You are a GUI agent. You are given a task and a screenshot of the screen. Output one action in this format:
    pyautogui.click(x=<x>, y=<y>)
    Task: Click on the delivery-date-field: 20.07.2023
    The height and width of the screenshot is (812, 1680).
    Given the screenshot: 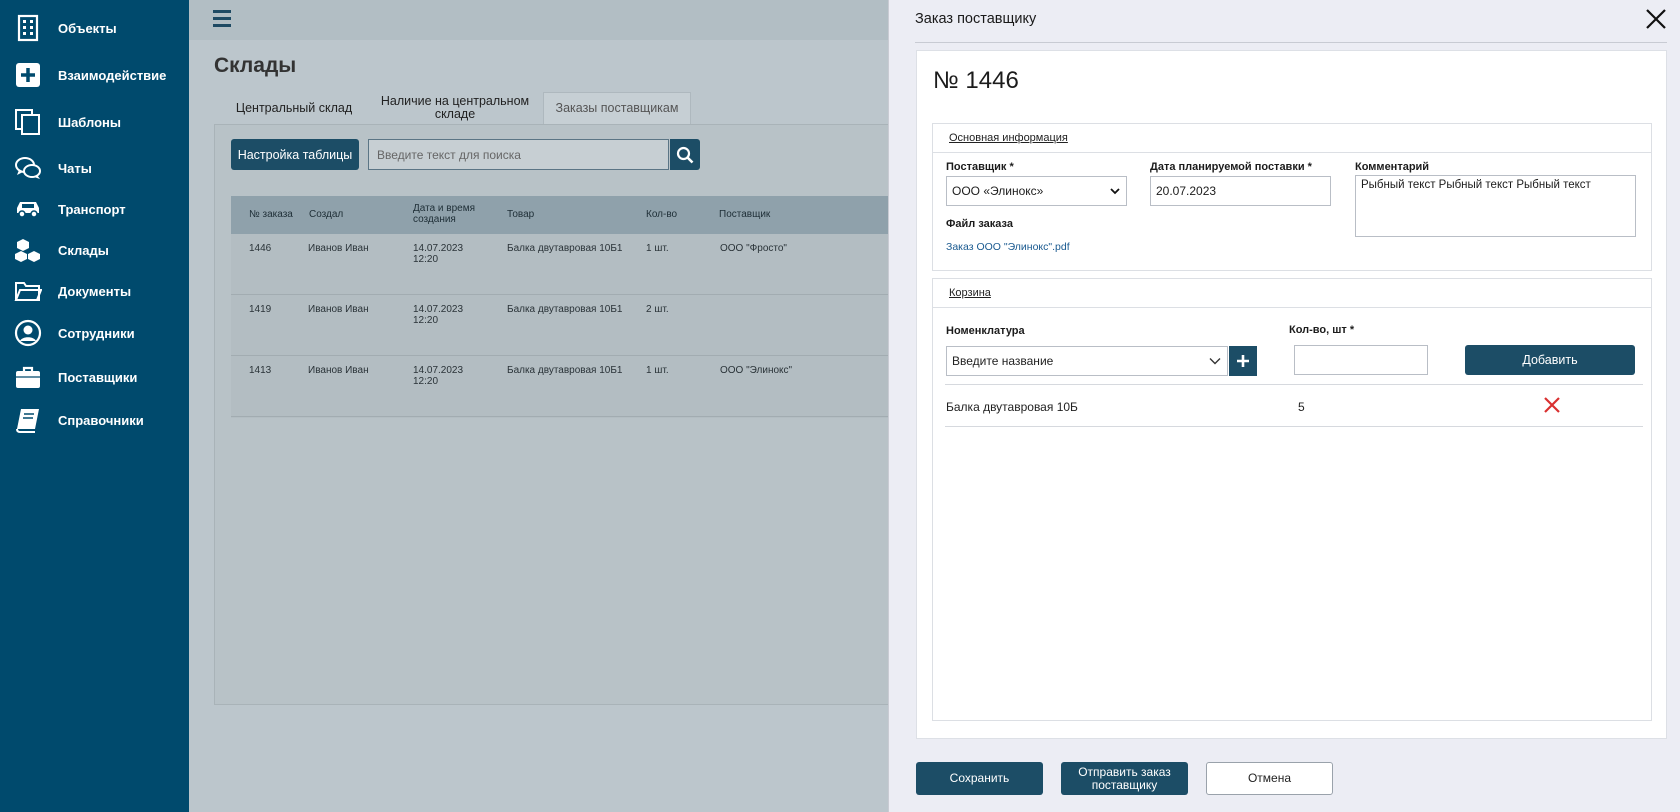 What is the action you would take?
    pyautogui.click(x=1240, y=191)
    